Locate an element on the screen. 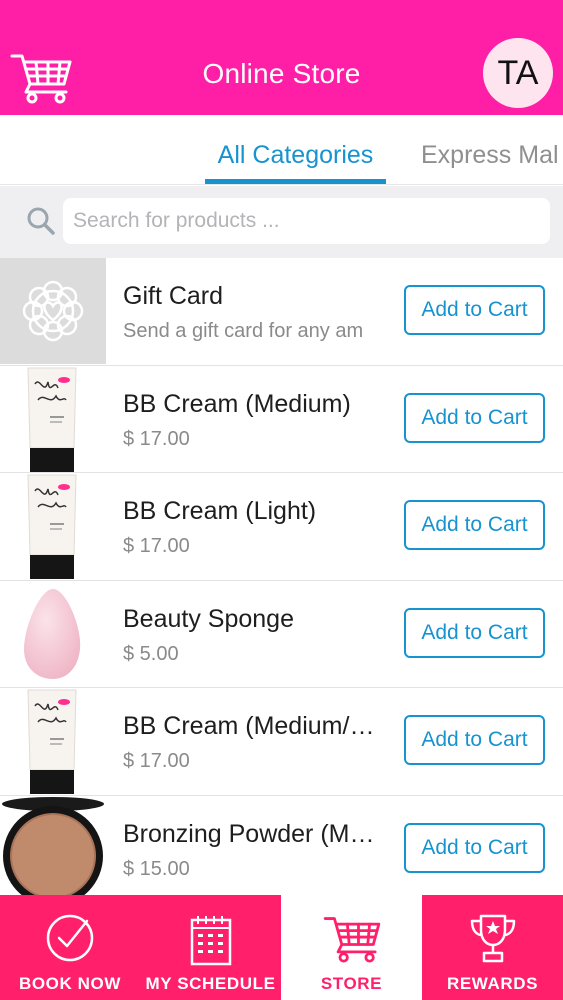 The image size is (563, 1000). search-bar is located at coordinates (281, 222).